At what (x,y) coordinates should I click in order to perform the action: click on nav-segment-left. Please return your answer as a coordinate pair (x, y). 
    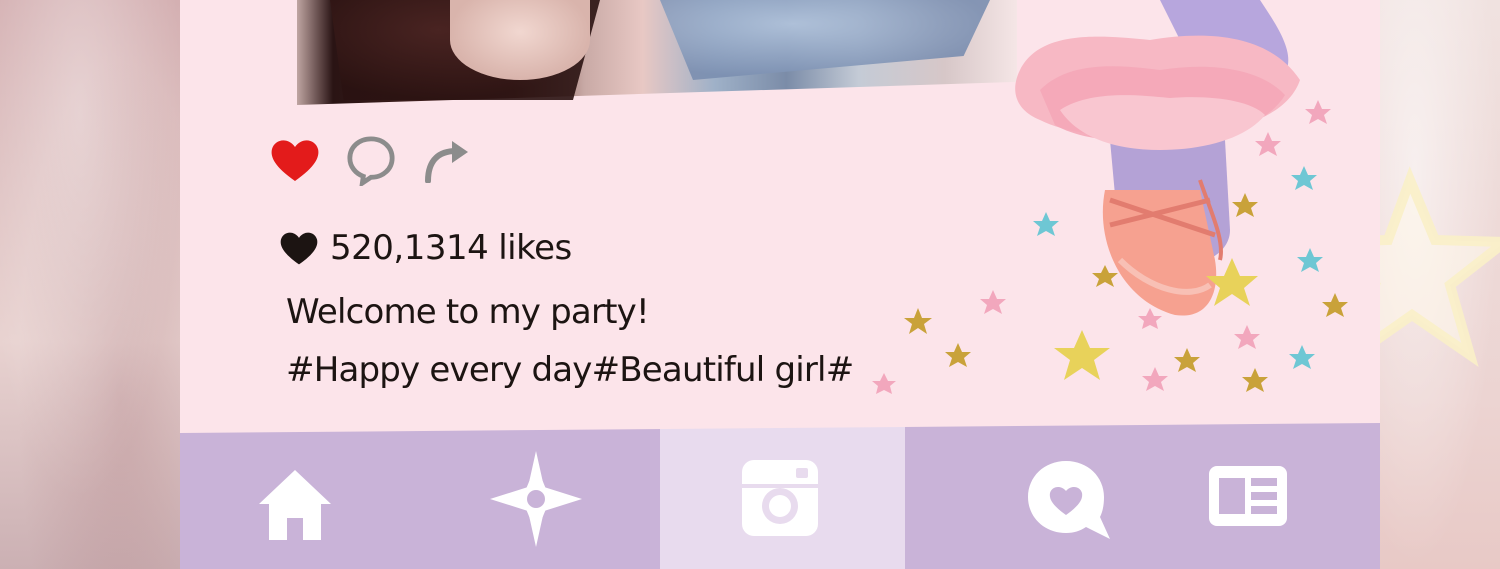
    Looking at the image, I should click on (420, 496).